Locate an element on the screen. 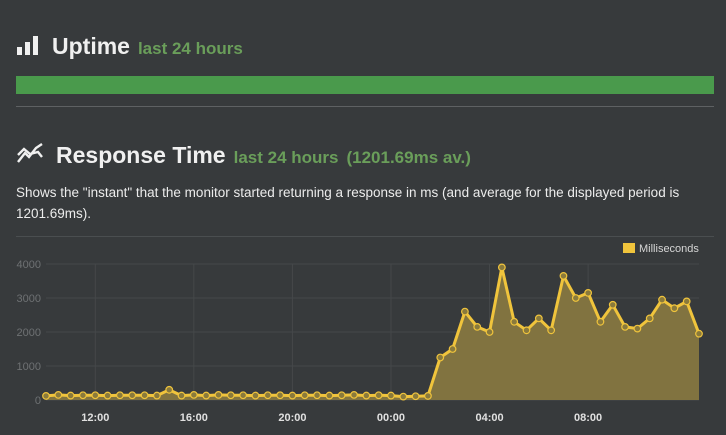 This screenshot has height=435, width=726. legend-swatch is located at coordinates (629, 248).